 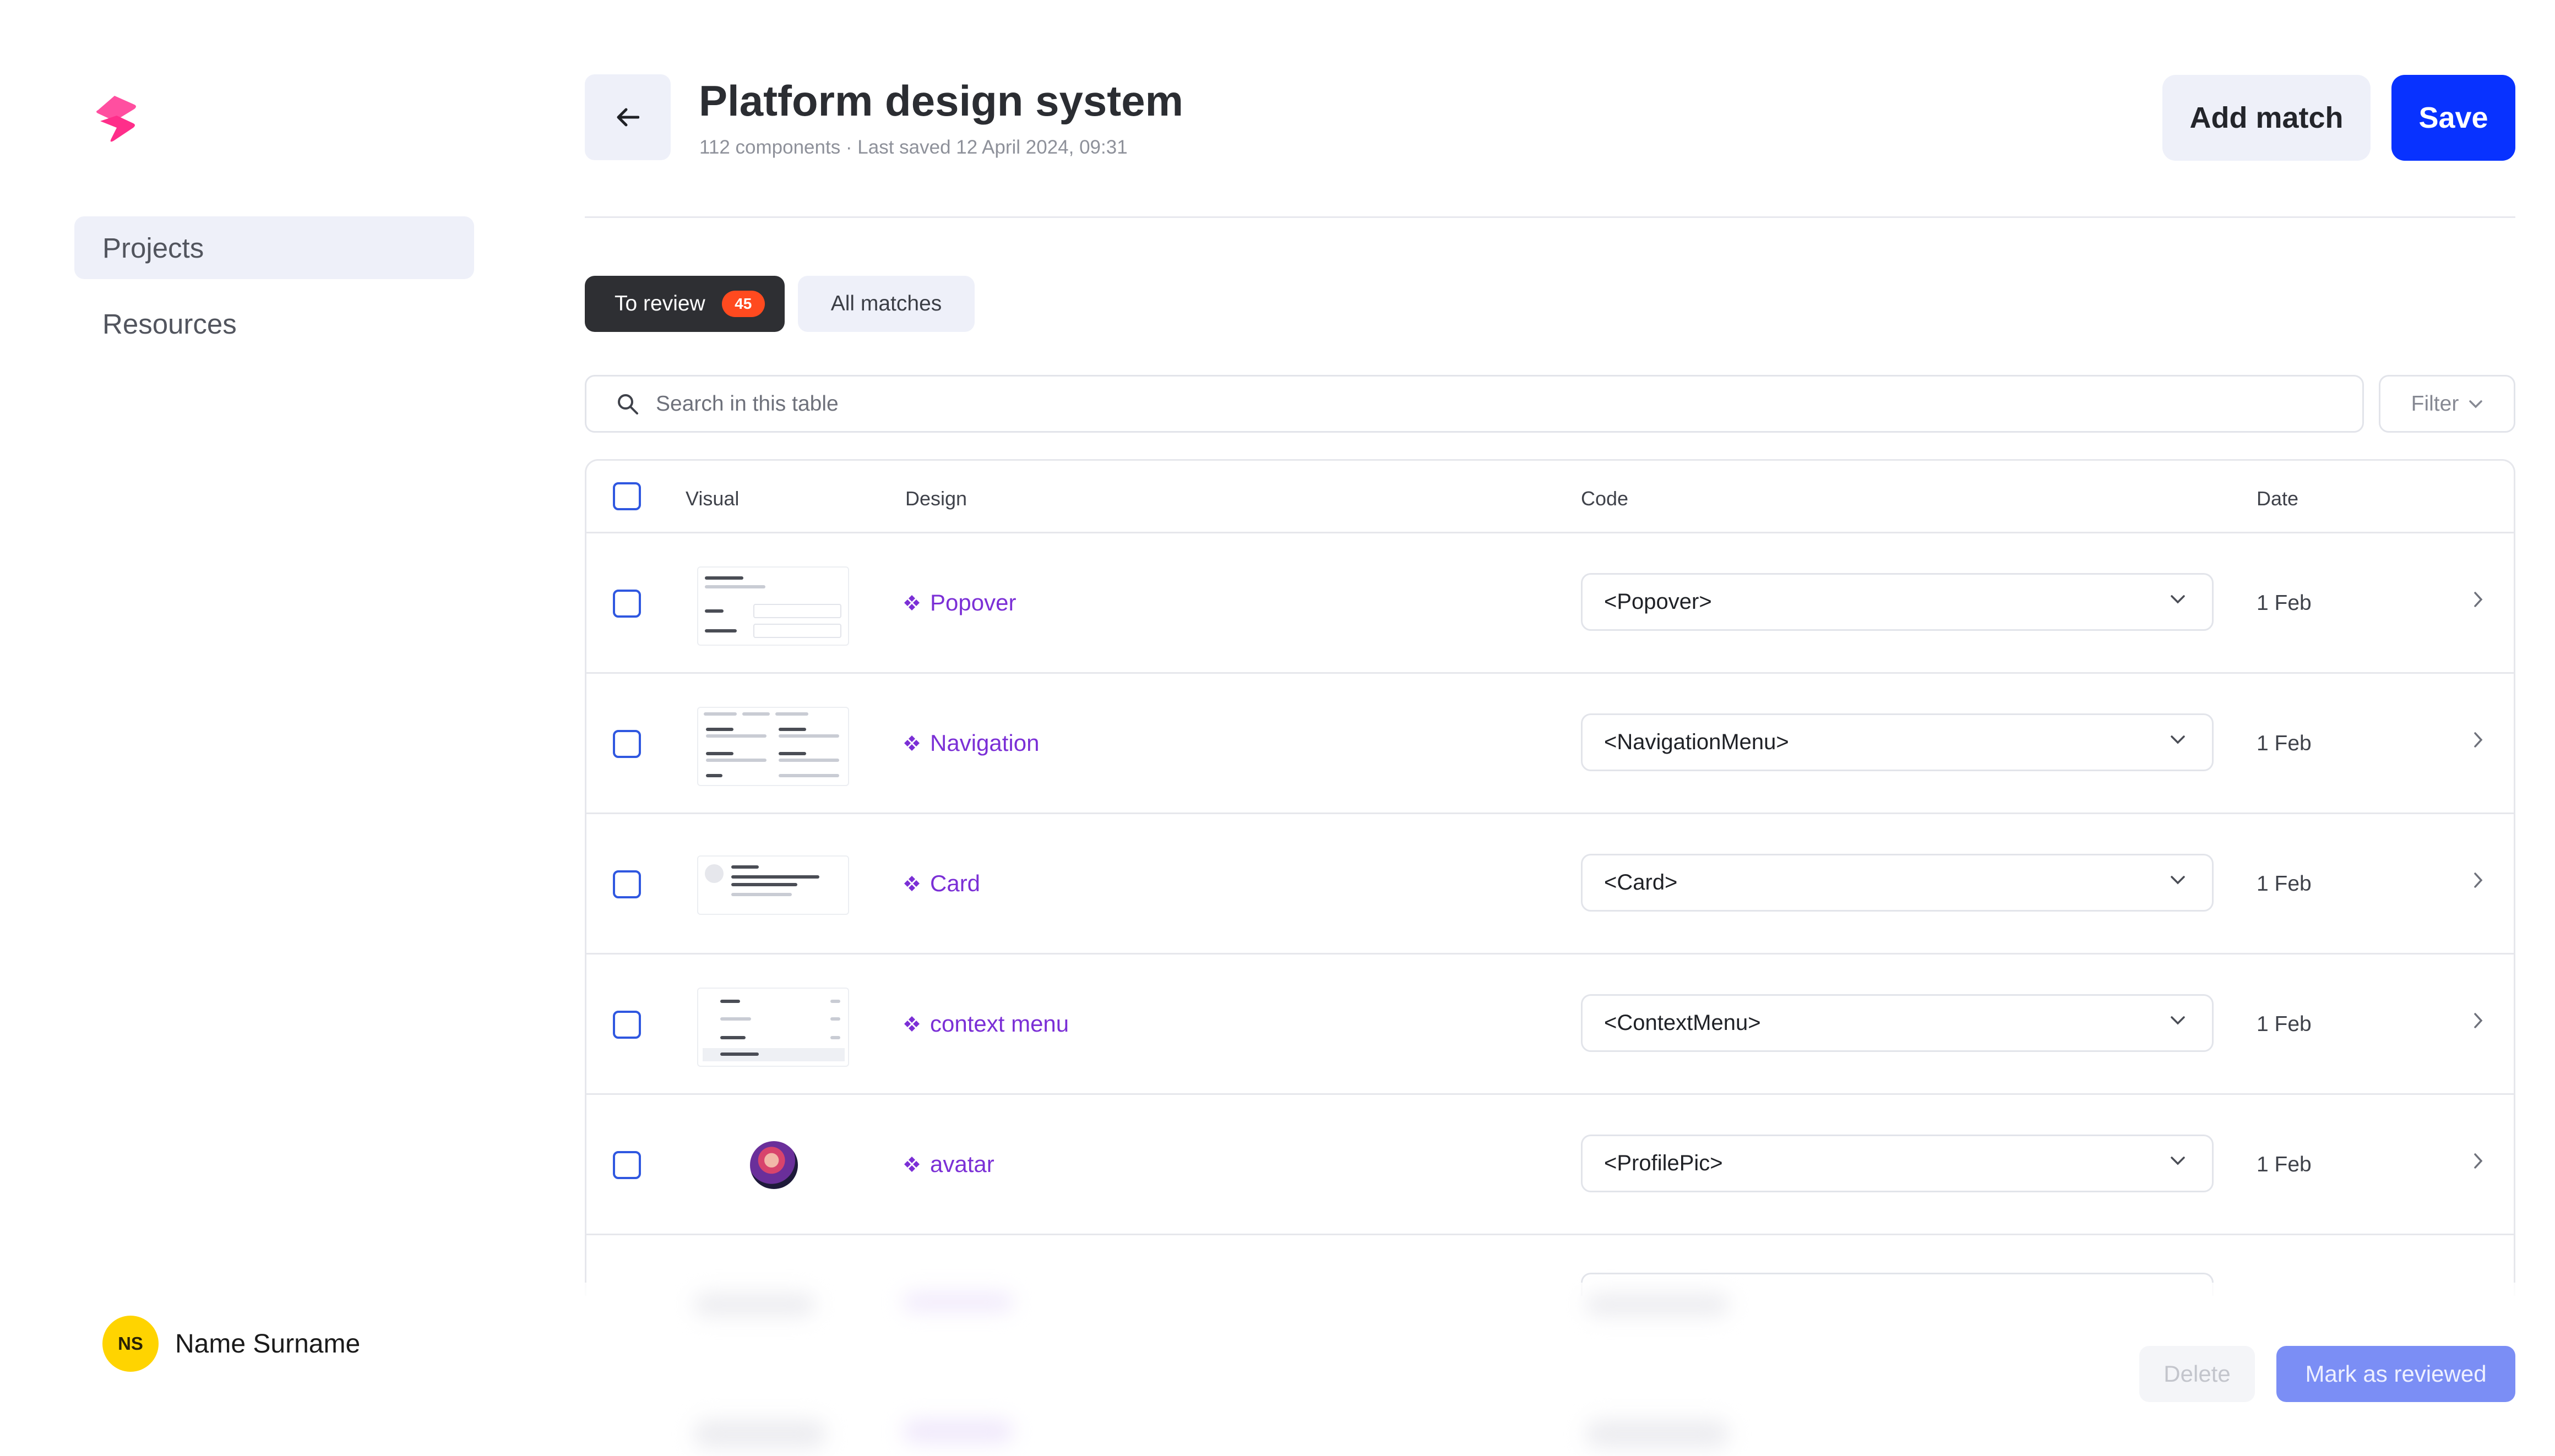 What do you see at coordinates (1550, 1165) in the screenshot?
I see `table-row: avatar <ProfilePic> 1 Feb` at bounding box center [1550, 1165].